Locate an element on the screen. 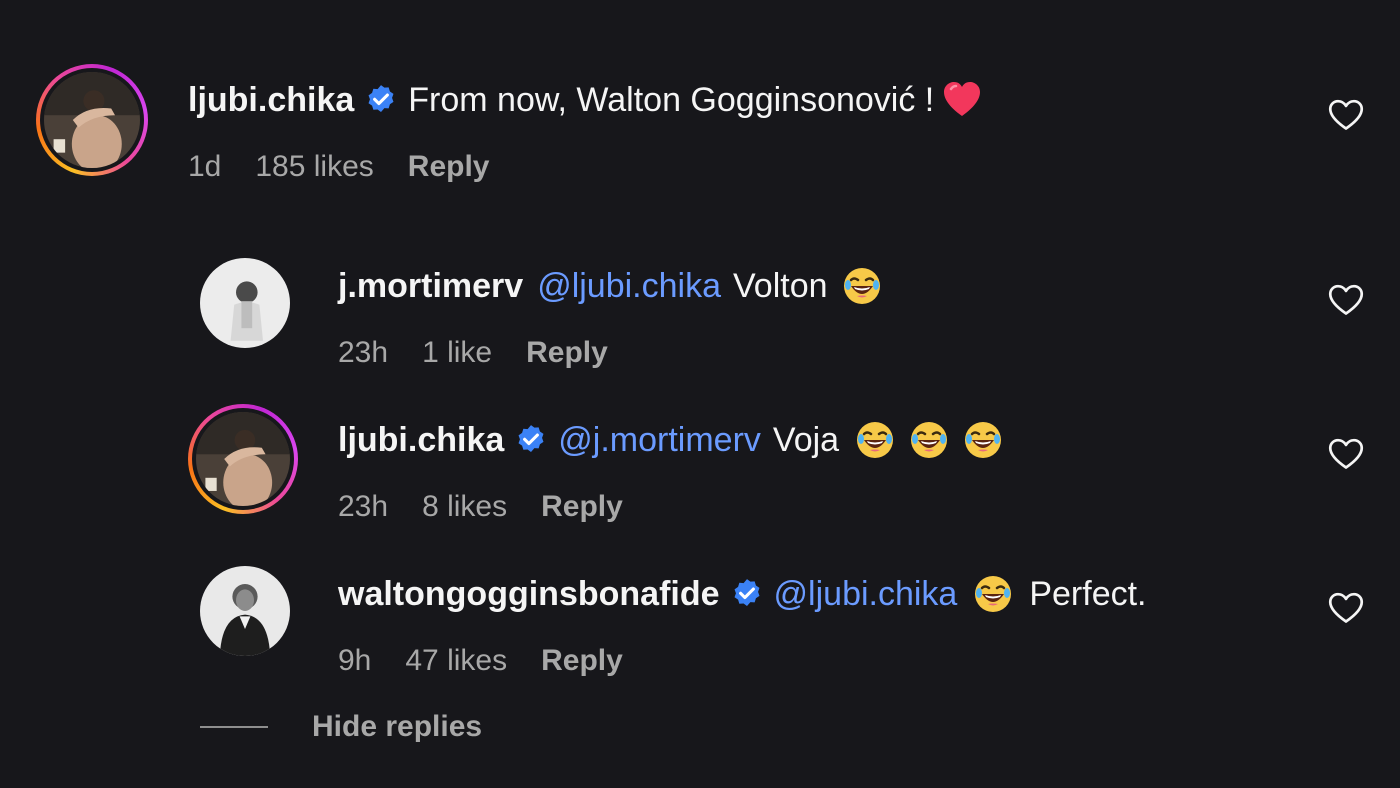  comment-text: Voja is located at coordinates (806, 440).